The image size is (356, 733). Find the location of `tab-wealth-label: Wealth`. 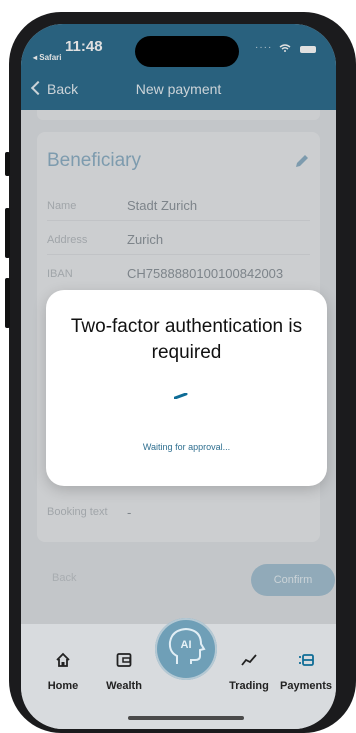

tab-wealth-label: Wealth is located at coordinates (124, 686).